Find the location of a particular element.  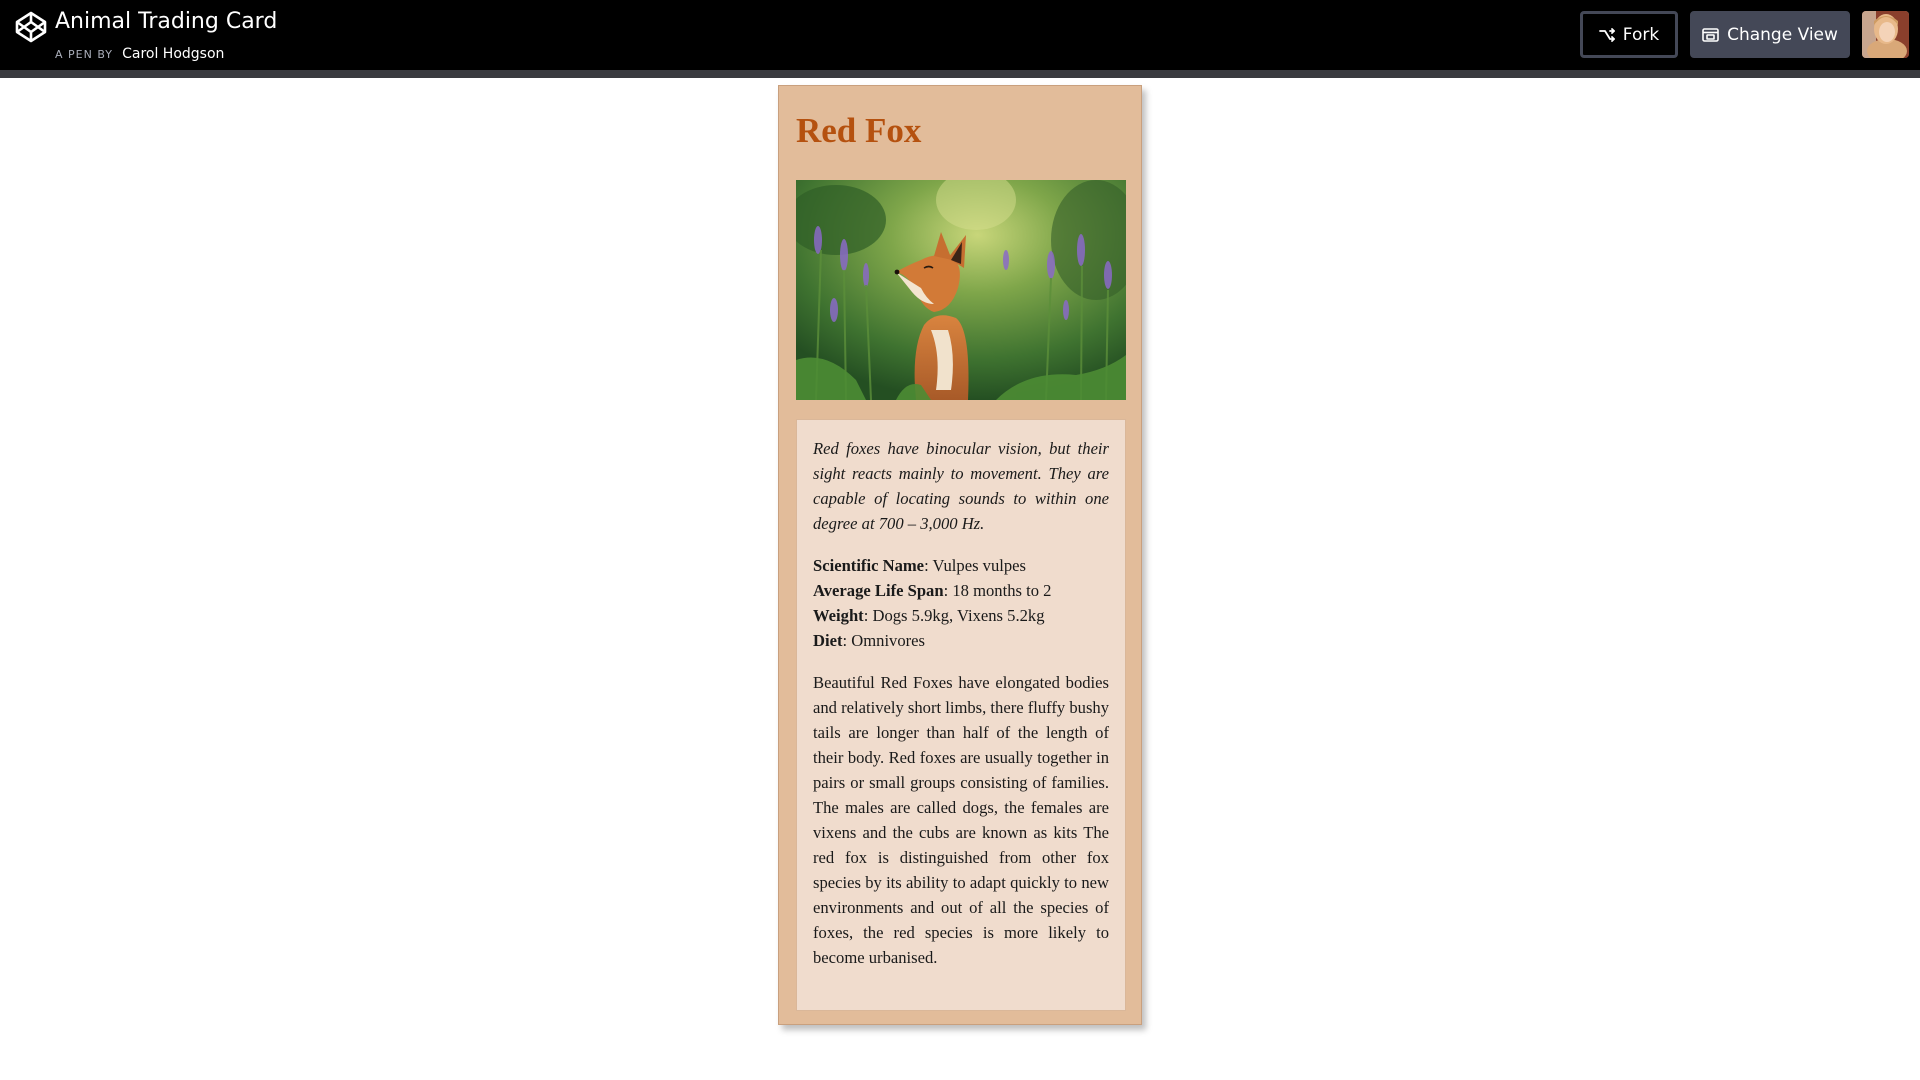

avatar-image is located at coordinates (1885, 34).